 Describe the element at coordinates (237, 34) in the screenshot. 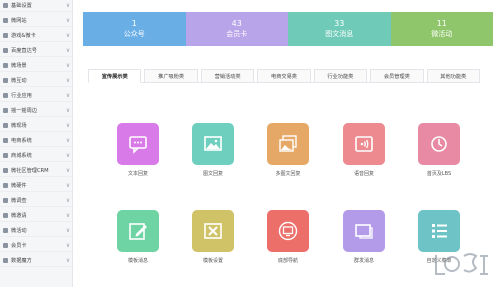

I see `stat-label: 会员卡` at that location.